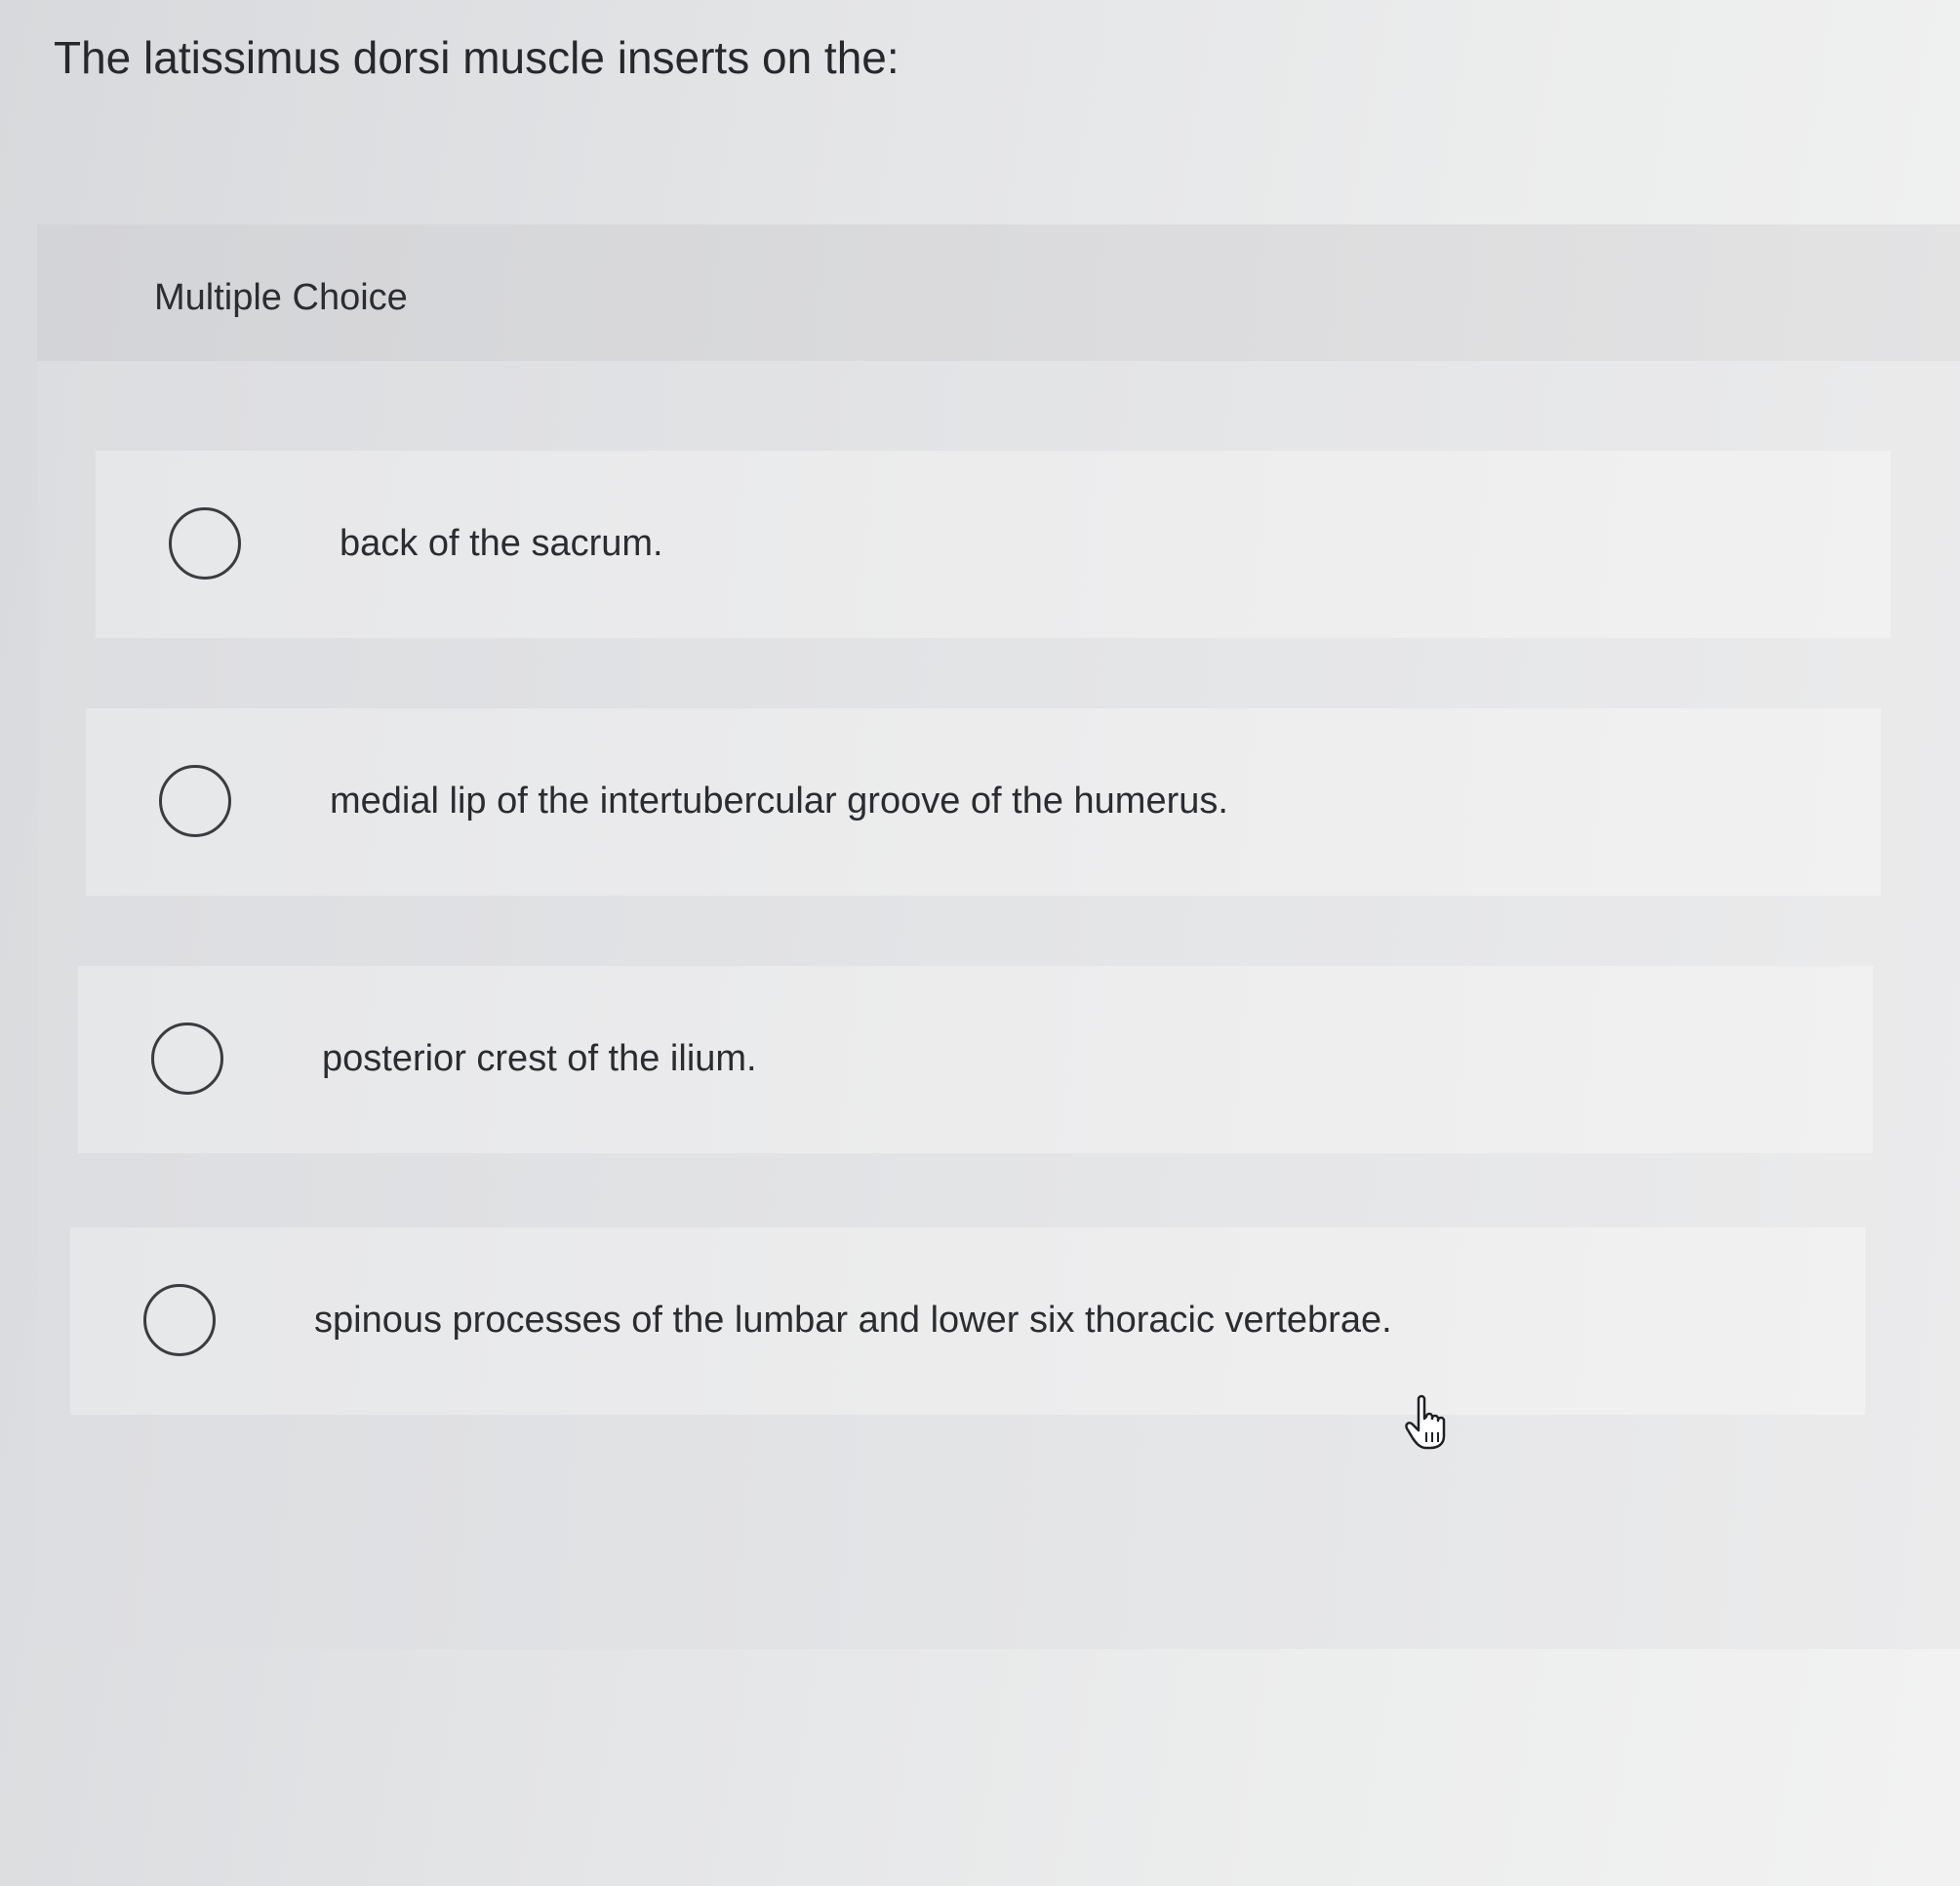  What do you see at coordinates (993, 544) in the screenshot?
I see `answer-option: back of the sacrum.` at bounding box center [993, 544].